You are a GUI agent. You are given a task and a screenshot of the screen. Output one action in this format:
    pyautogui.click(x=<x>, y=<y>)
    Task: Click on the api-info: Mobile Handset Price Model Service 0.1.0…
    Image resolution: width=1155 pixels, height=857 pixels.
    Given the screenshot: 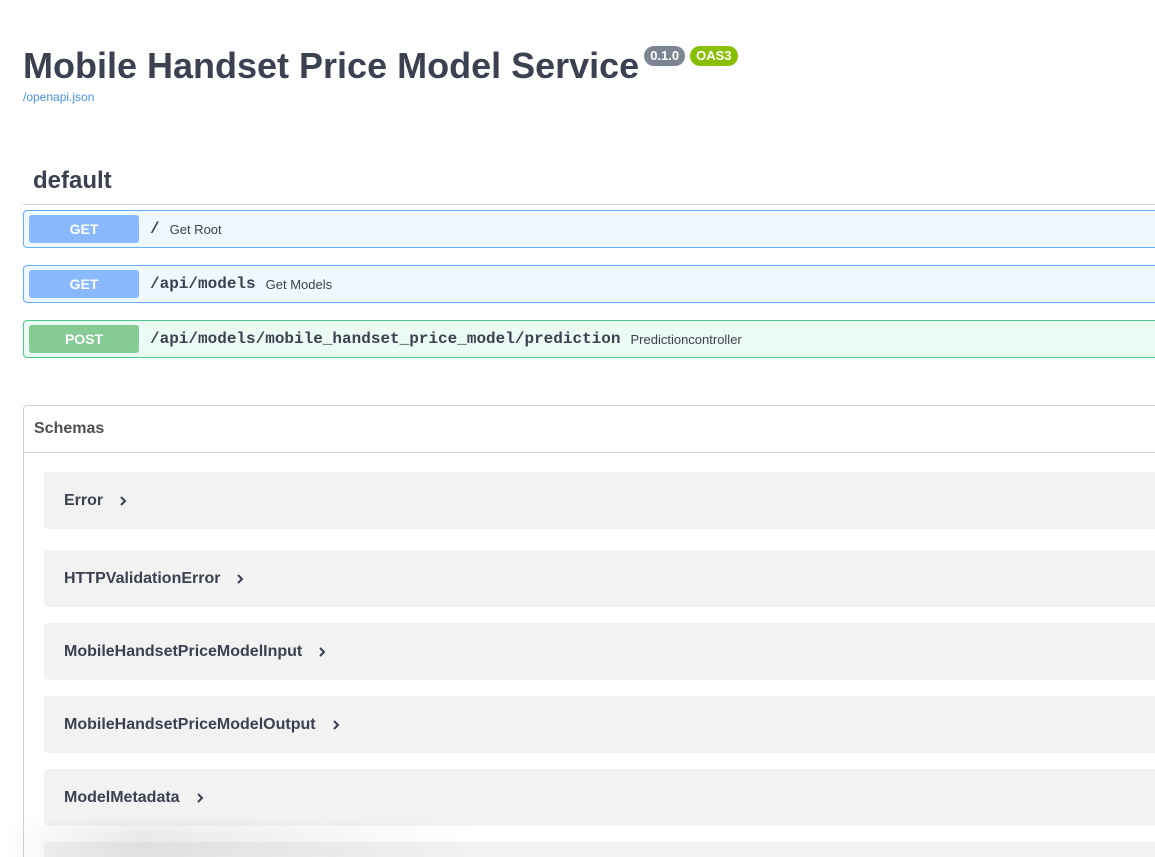 What is the action you would take?
    pyautogui.click(x=380, y=74)
    